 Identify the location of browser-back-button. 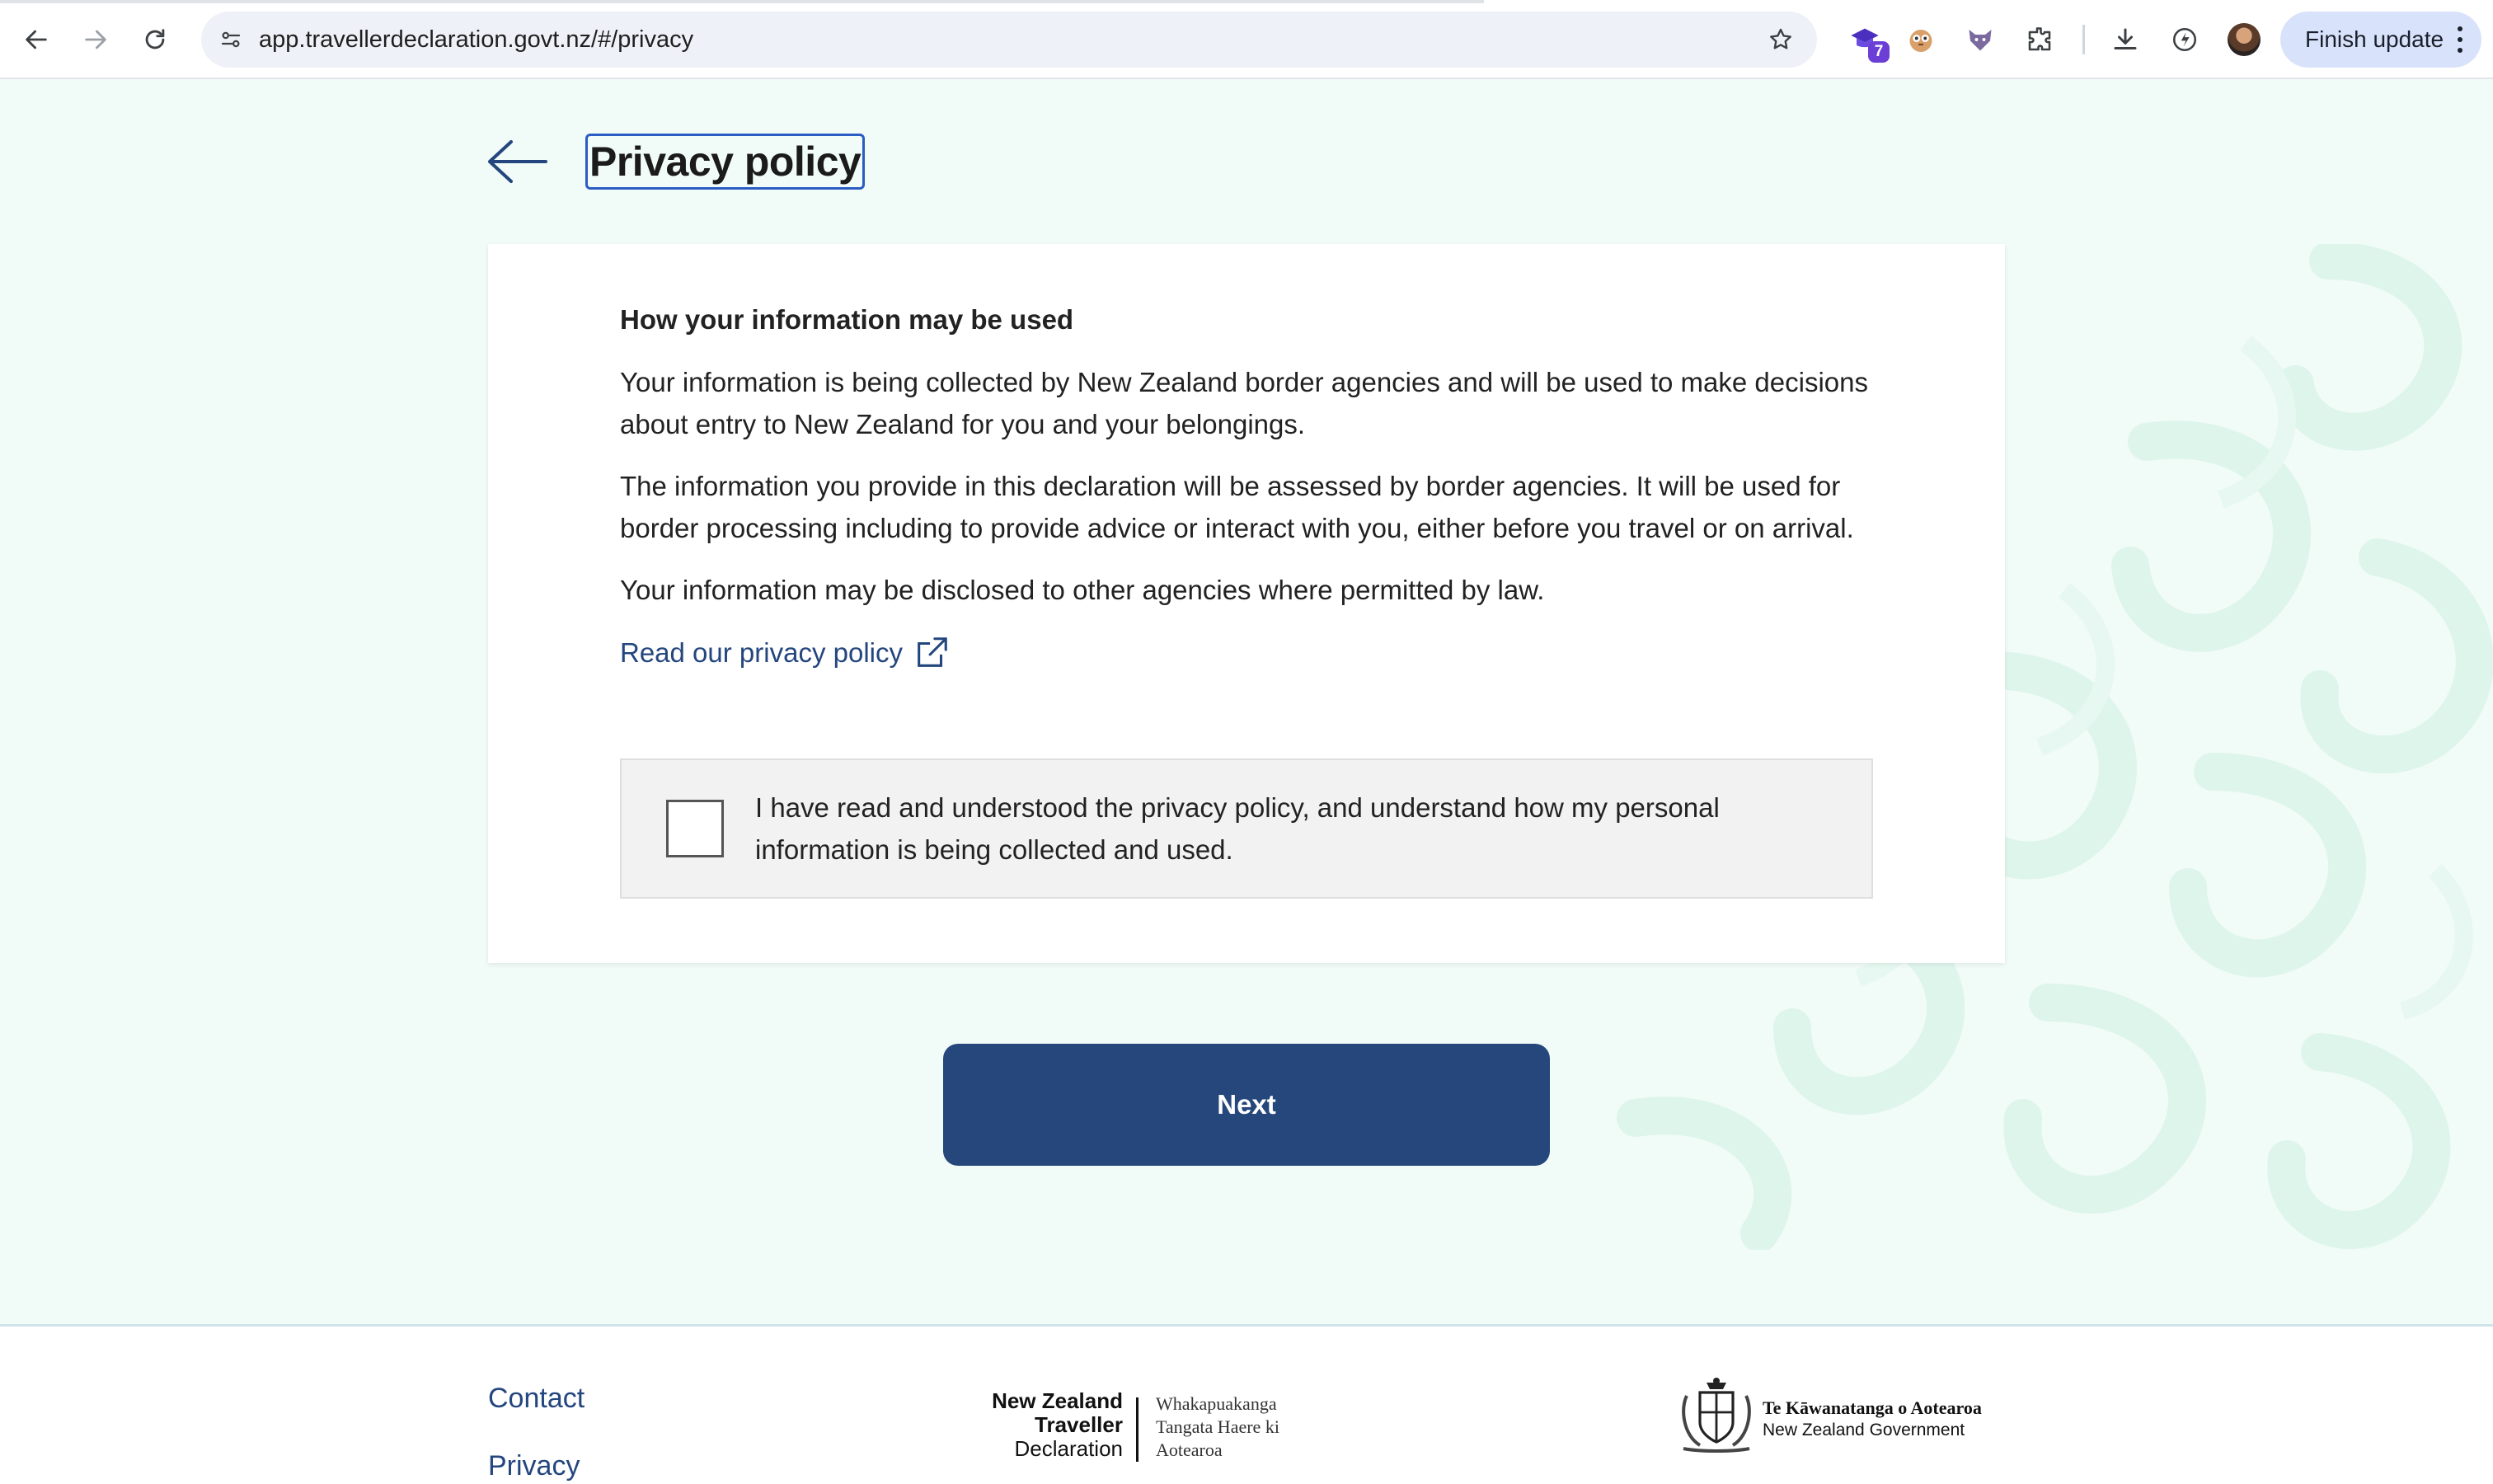
(36, 39).